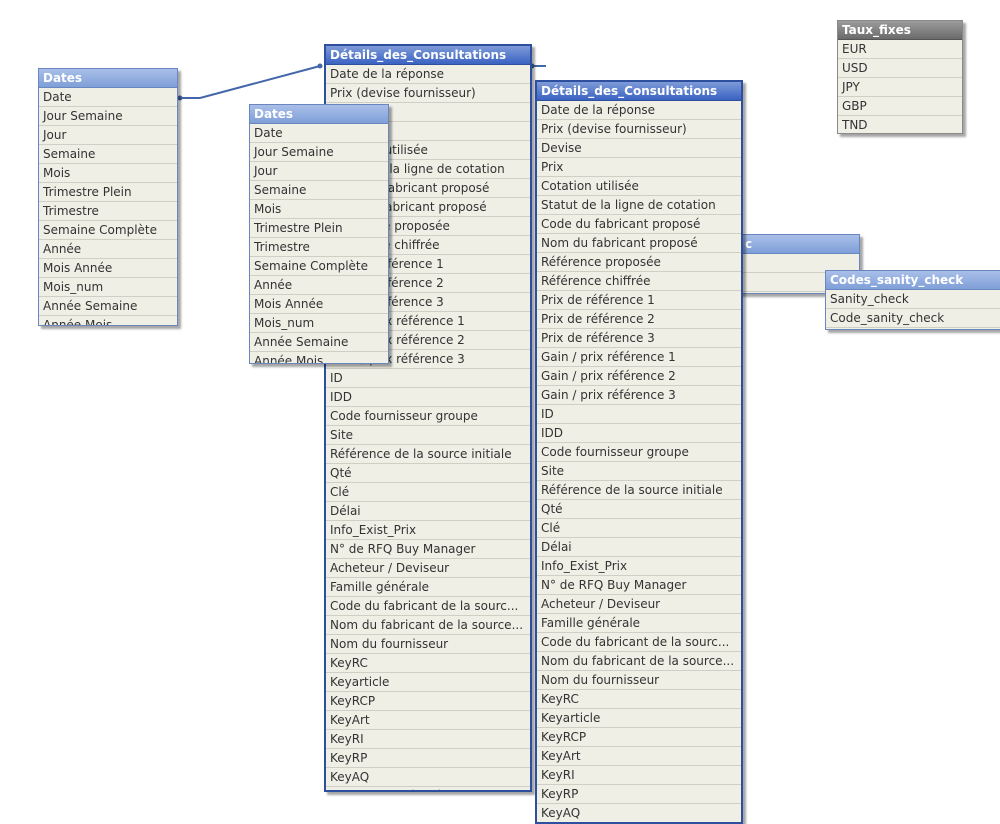 The image size is (1000, 824). Describe the element at coordinates (639, 319) in the screenshot. I see `field-row: Prix de référence 2` at that location.